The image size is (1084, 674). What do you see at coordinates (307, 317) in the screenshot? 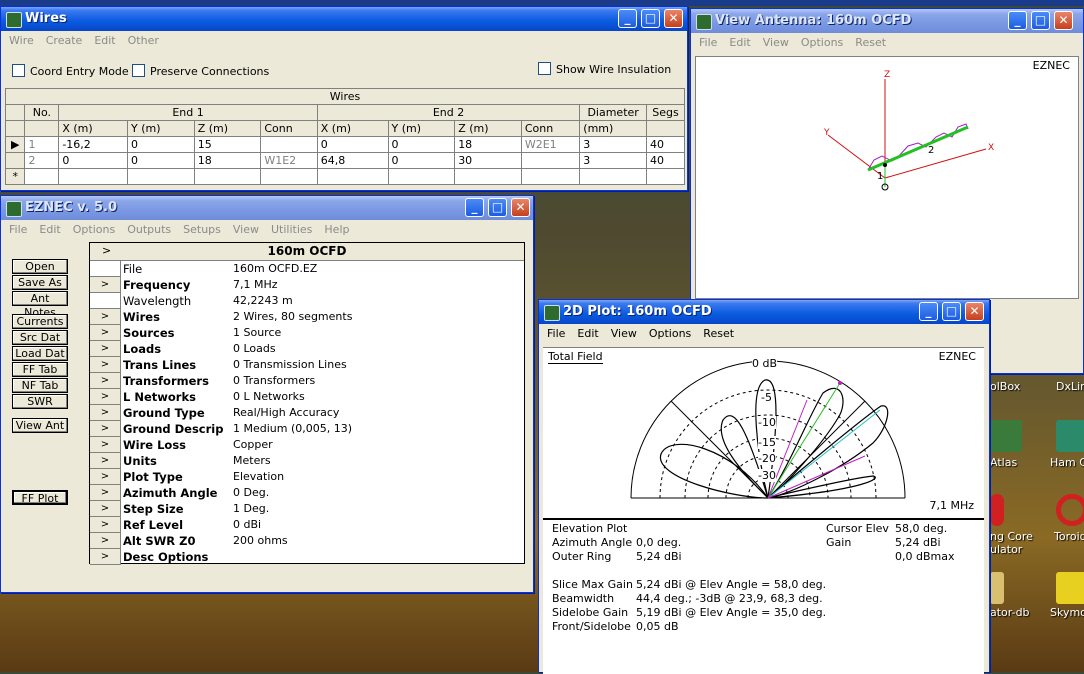
I see `property-row: > Wires 2 Wires, 80 segments` at bounding box center [307, 317].